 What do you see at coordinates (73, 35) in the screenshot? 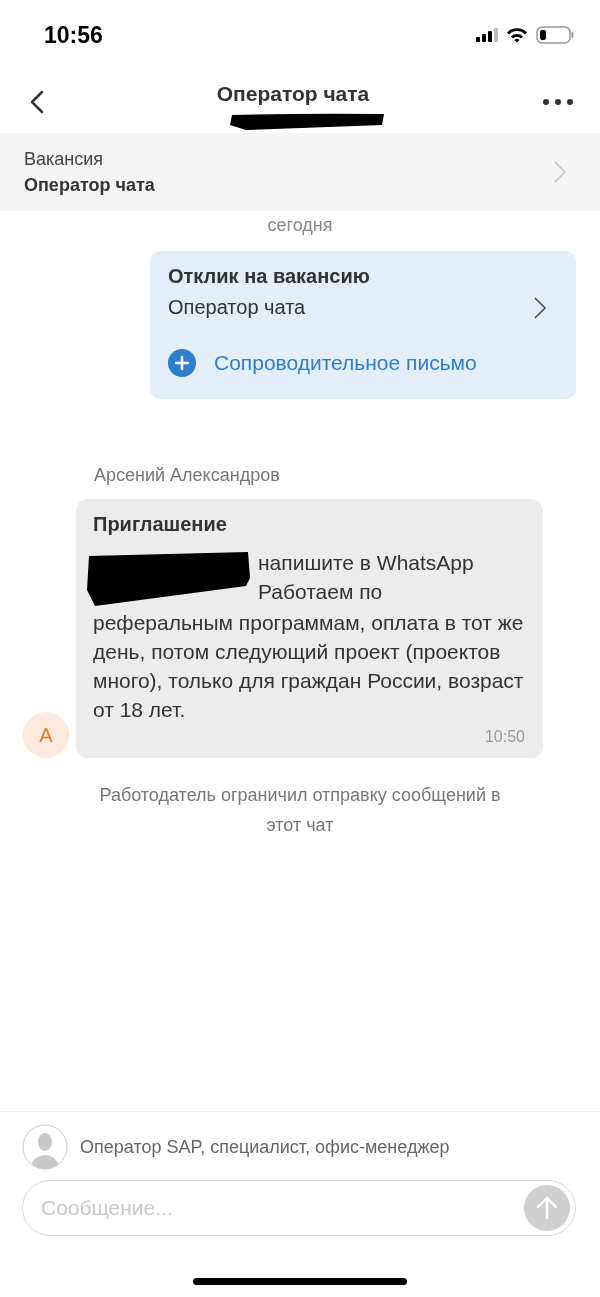
I see `status-time: 10:56` at bounding box center [73, 35].